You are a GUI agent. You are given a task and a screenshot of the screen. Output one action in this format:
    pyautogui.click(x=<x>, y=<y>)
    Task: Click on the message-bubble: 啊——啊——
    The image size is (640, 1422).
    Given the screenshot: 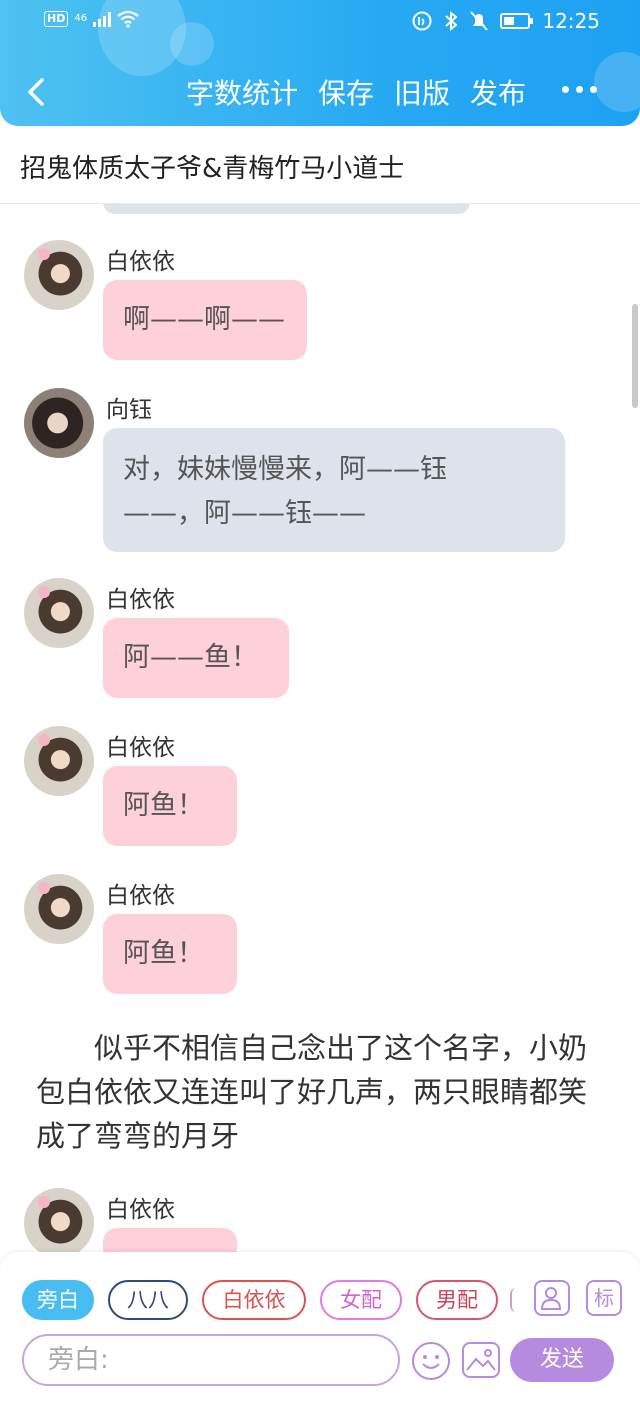 What is the action you would take?
    pyautogui.click(x=205, y=320)
    